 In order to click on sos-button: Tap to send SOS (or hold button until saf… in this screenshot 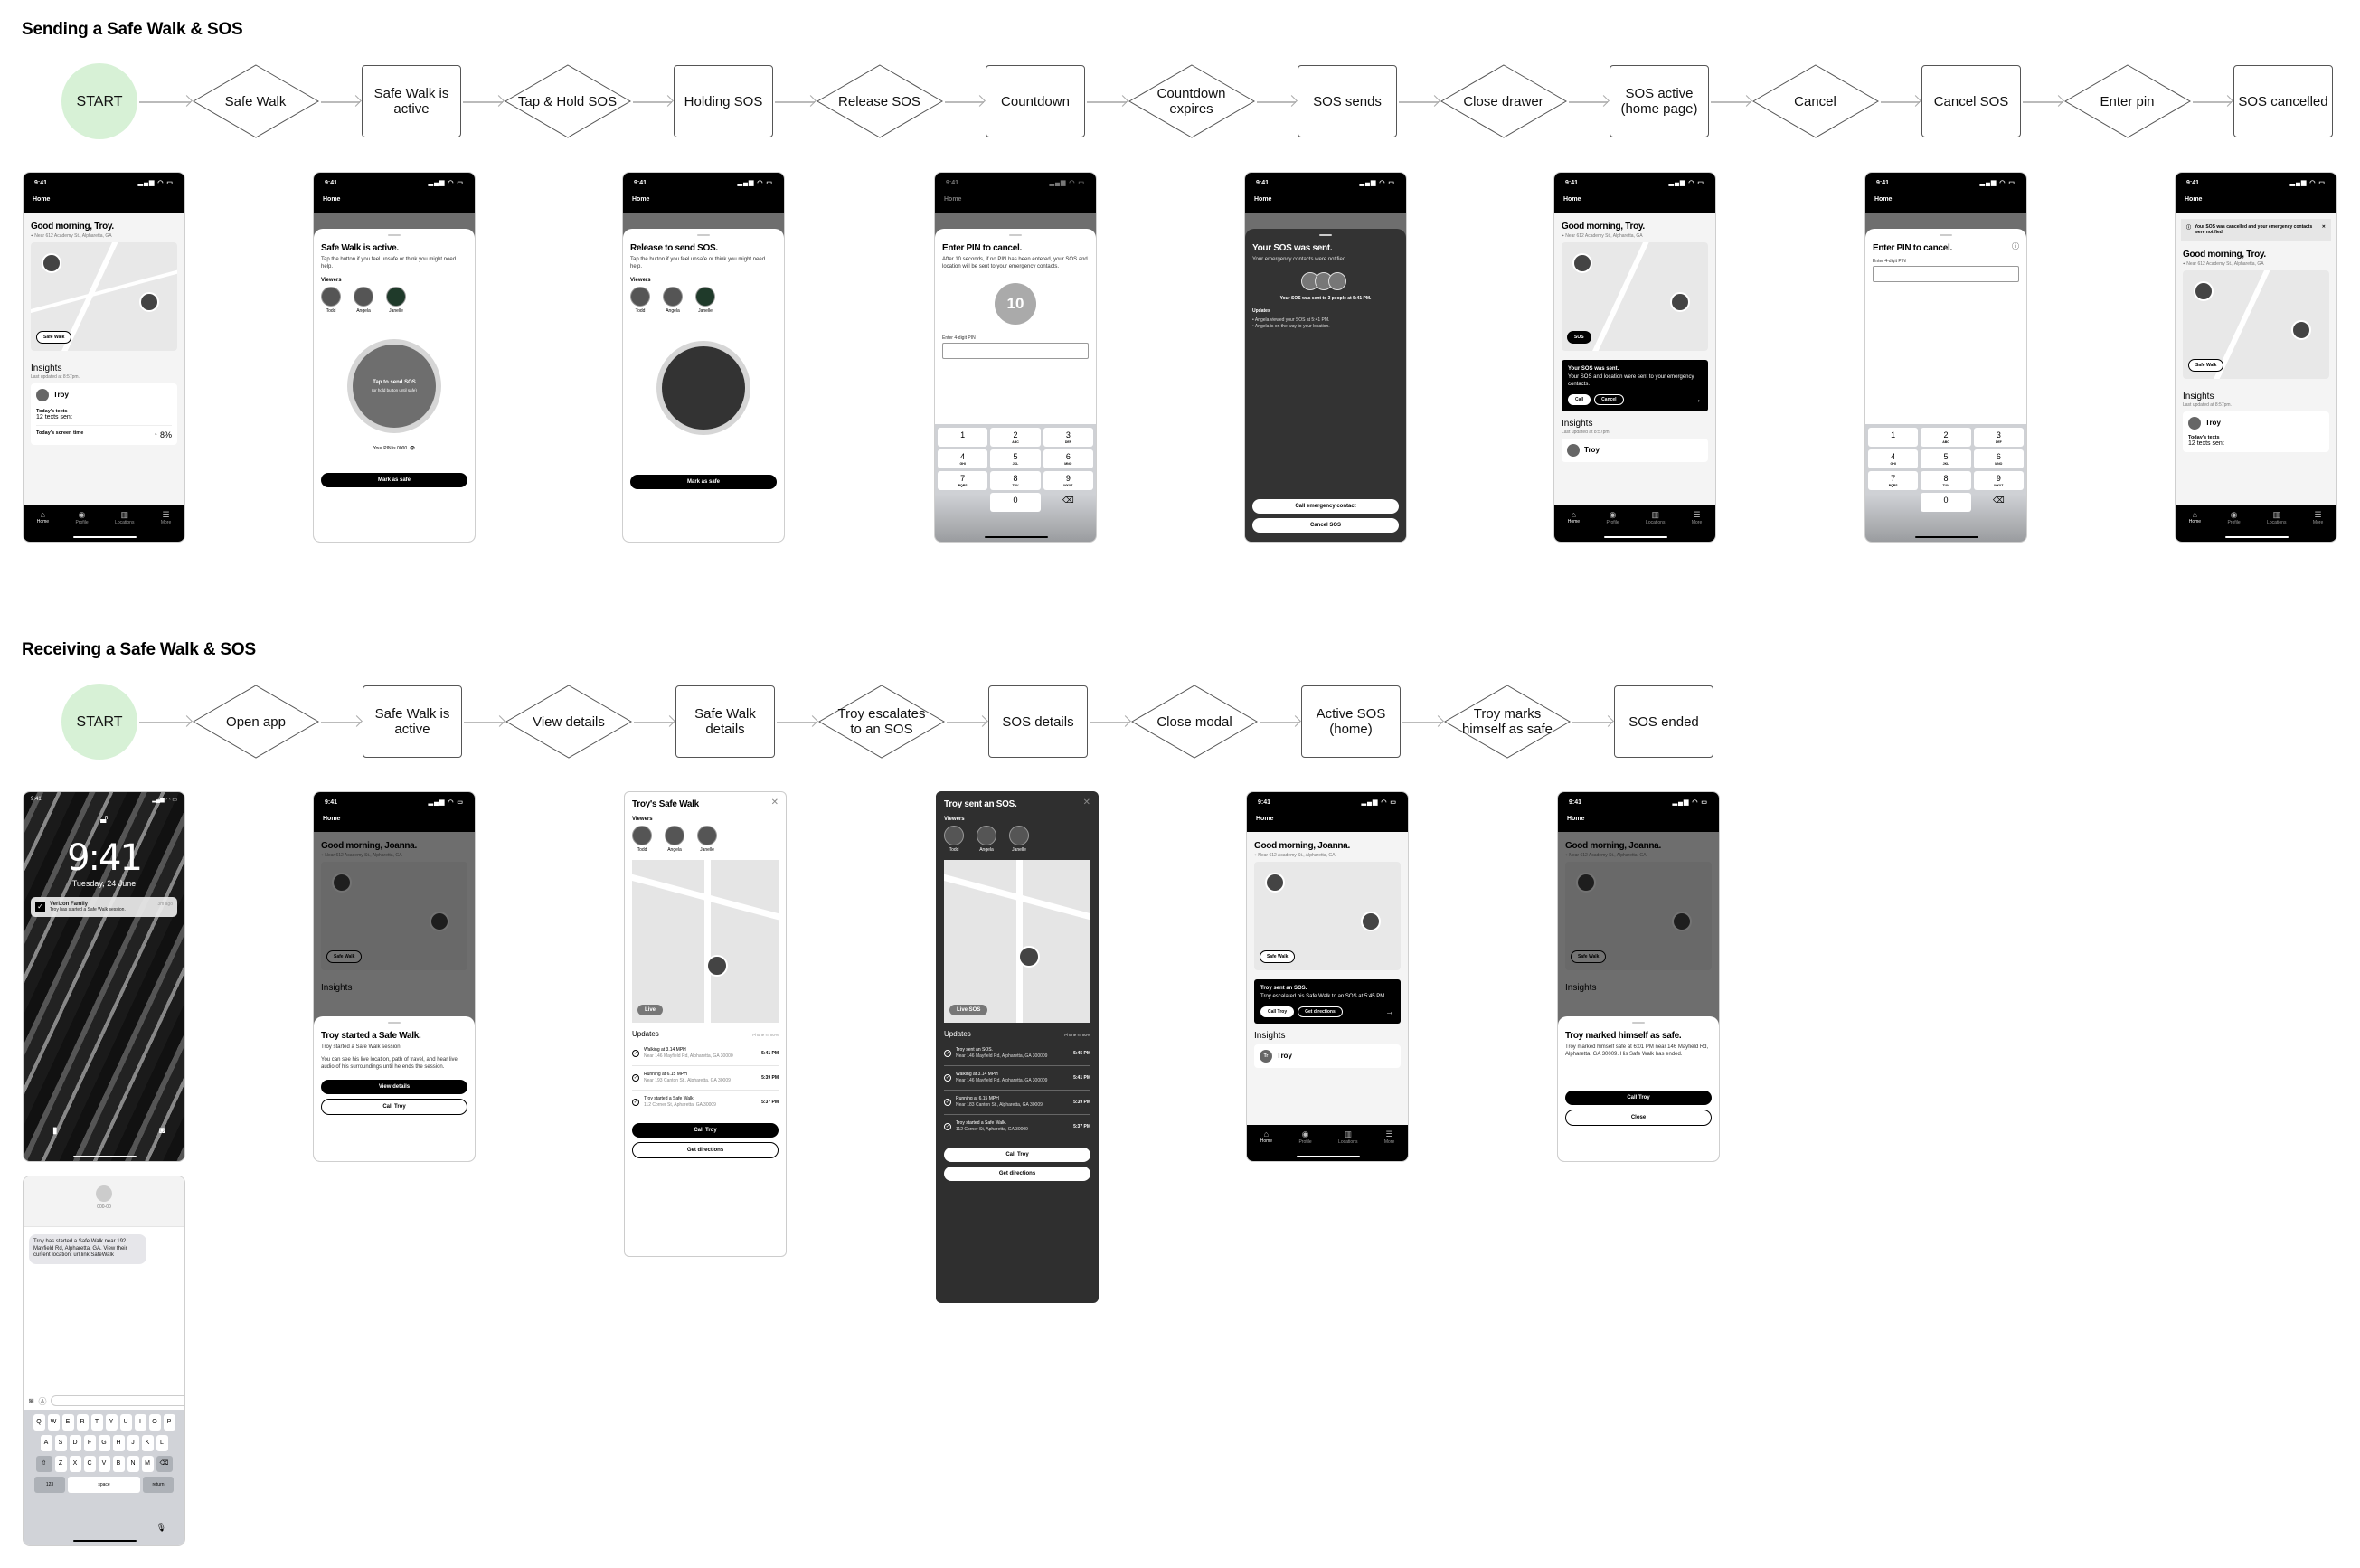, I will do `click(394, 386)`.